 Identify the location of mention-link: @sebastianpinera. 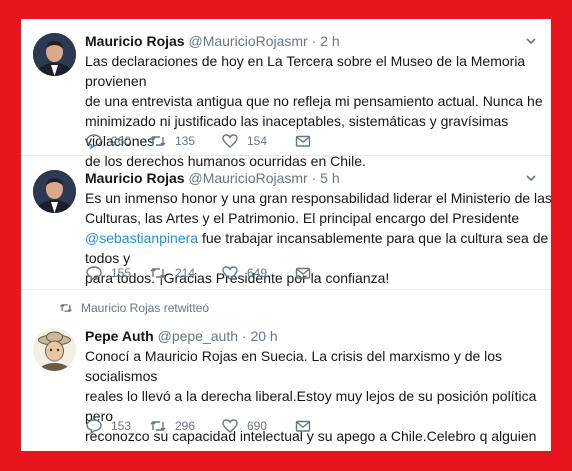
(141, 238).